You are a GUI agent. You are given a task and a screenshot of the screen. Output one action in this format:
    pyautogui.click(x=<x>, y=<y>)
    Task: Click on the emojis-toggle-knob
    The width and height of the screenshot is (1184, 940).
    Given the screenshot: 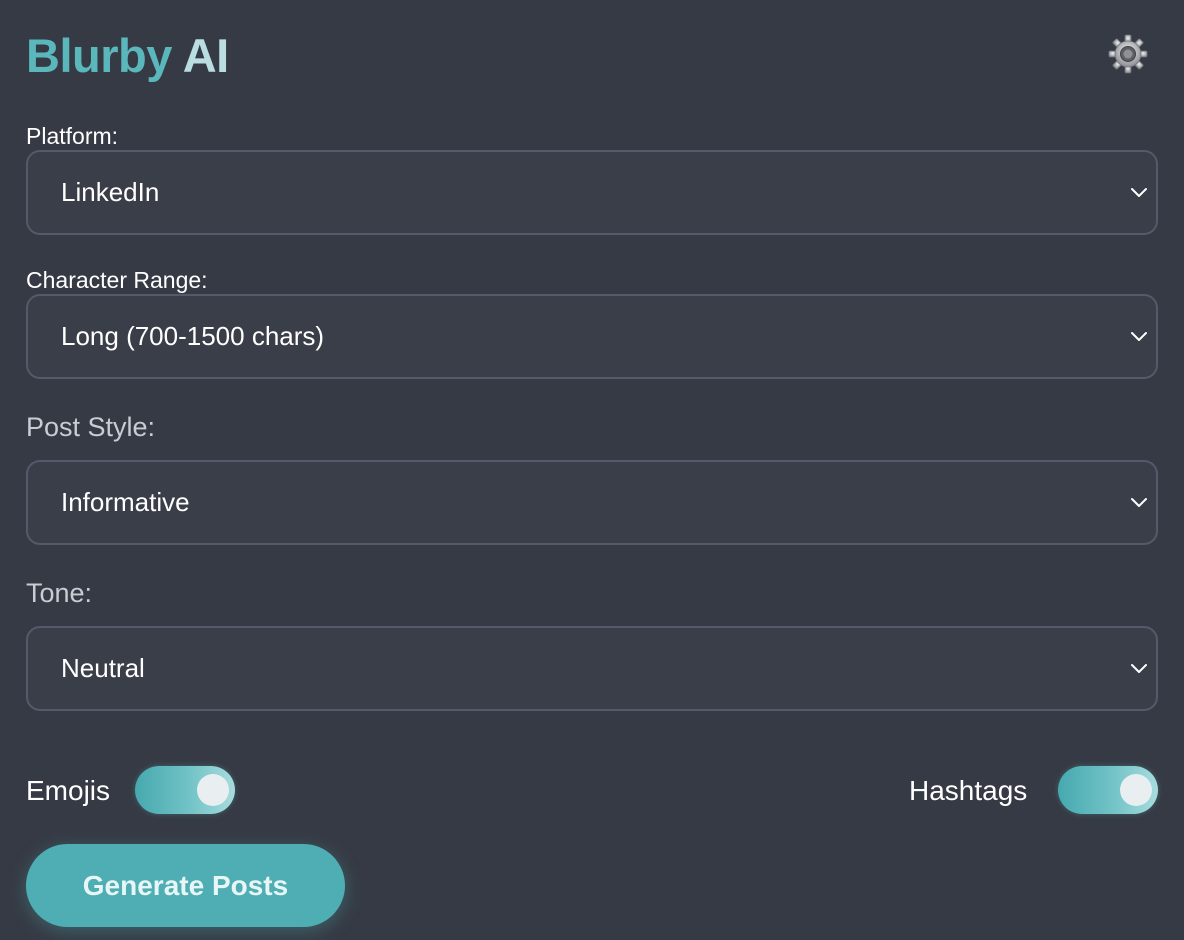 What is the action you would take?
    pyautogui.click(x=213, y=790)
    